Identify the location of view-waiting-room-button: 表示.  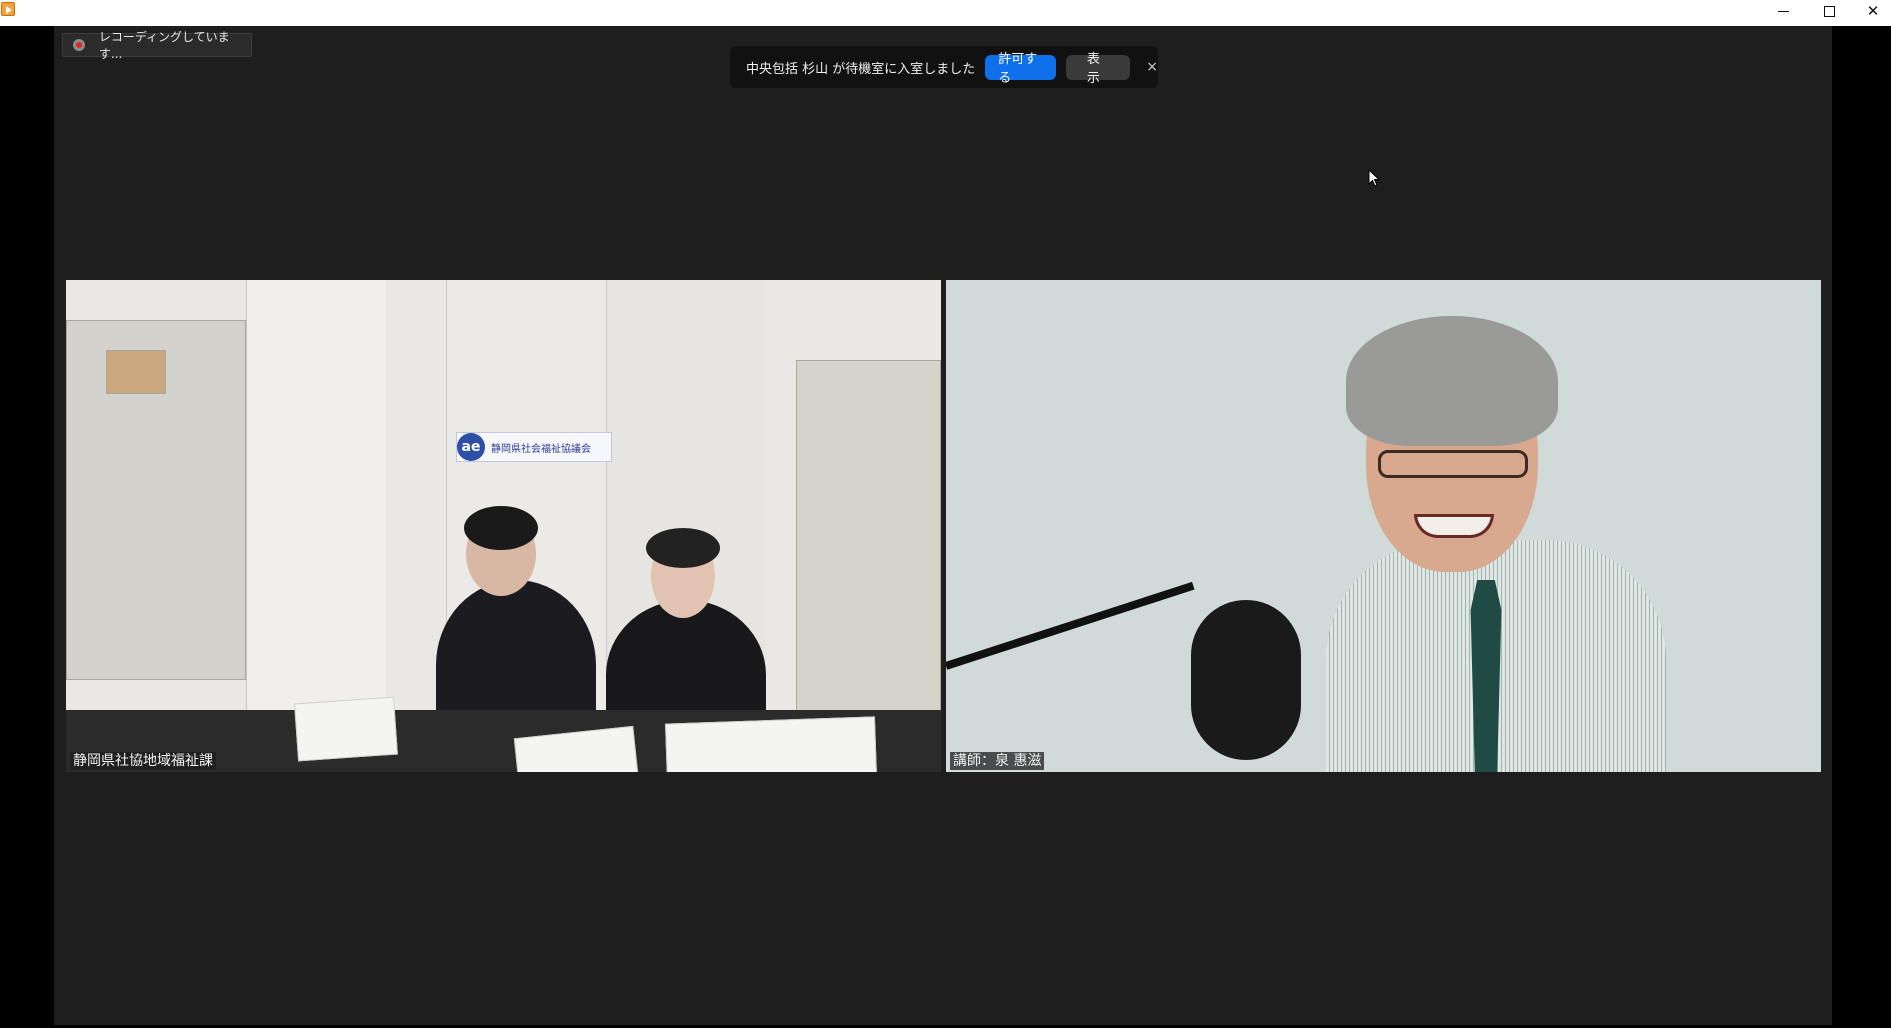
(1098, 69).